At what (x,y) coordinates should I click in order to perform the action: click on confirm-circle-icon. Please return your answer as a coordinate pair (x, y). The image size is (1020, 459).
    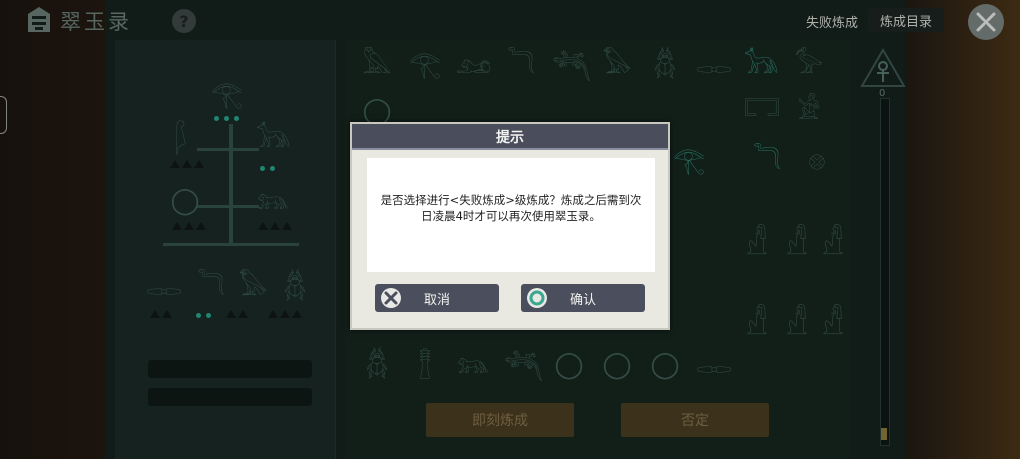
    Looking at the image, I should click on (537, 298).